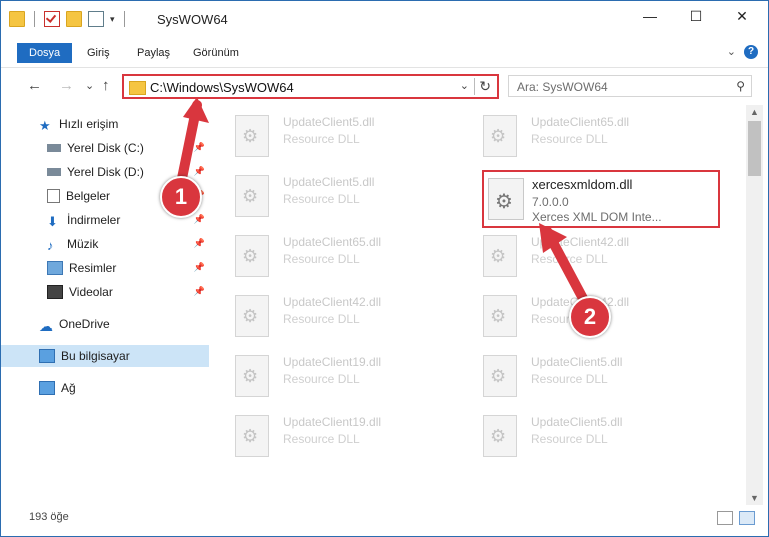  What do you see at coordinates (196, 110) in the screenshot?
I see `arrow-1-head` at bounding box center [196, 110].